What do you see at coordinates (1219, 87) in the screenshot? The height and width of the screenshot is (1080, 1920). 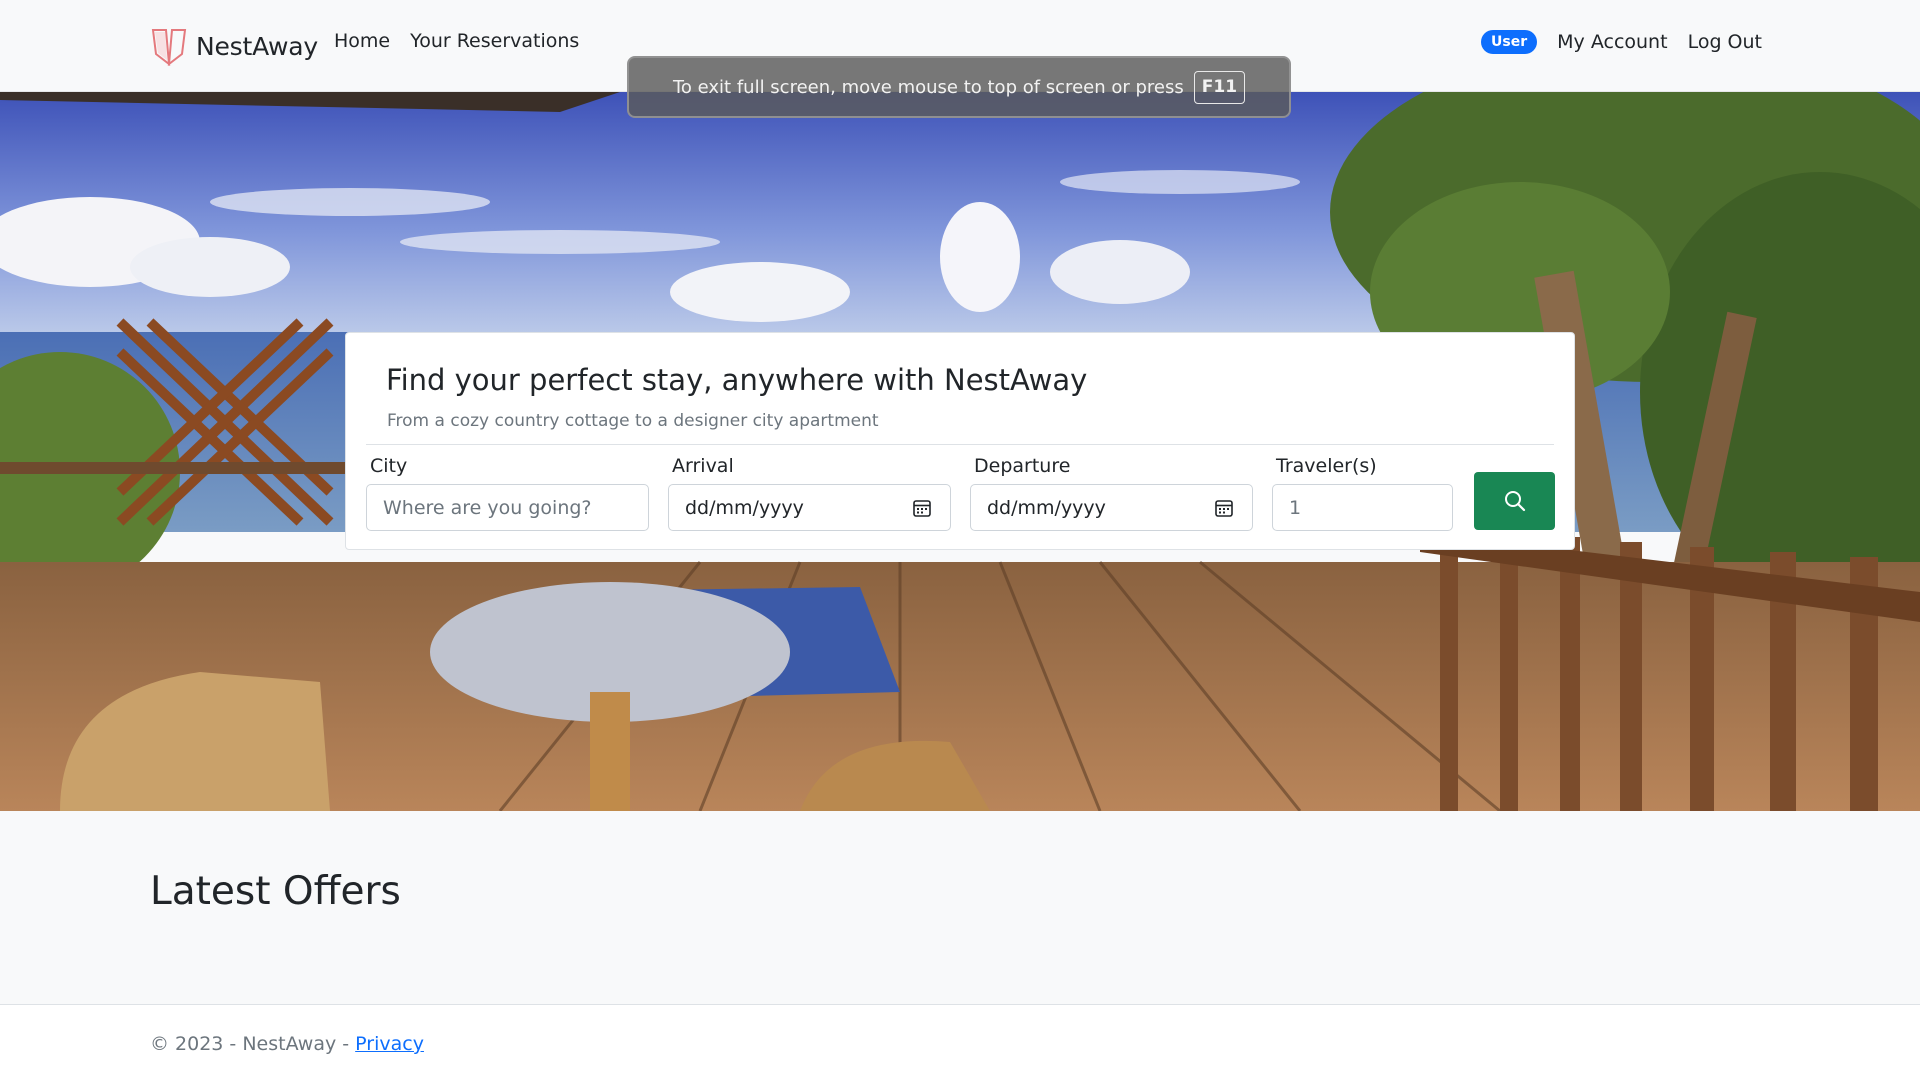 I see `f11-key-hint: F11` at bounding box center [1219, 87].